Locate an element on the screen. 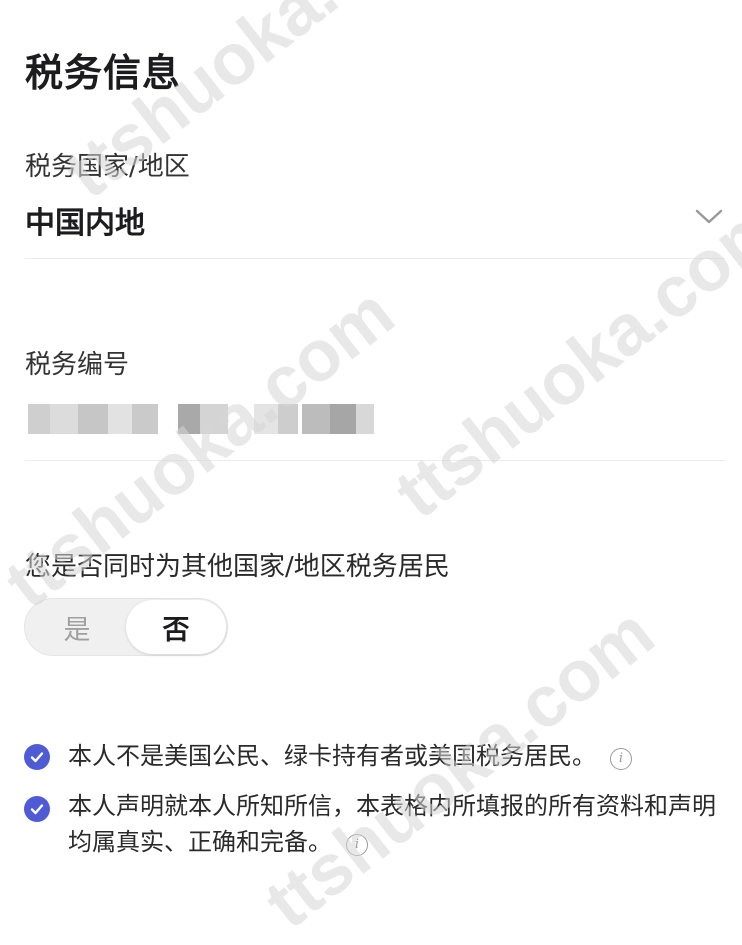  toggle-option-yes: 是 is located at coordinates (77, 627).